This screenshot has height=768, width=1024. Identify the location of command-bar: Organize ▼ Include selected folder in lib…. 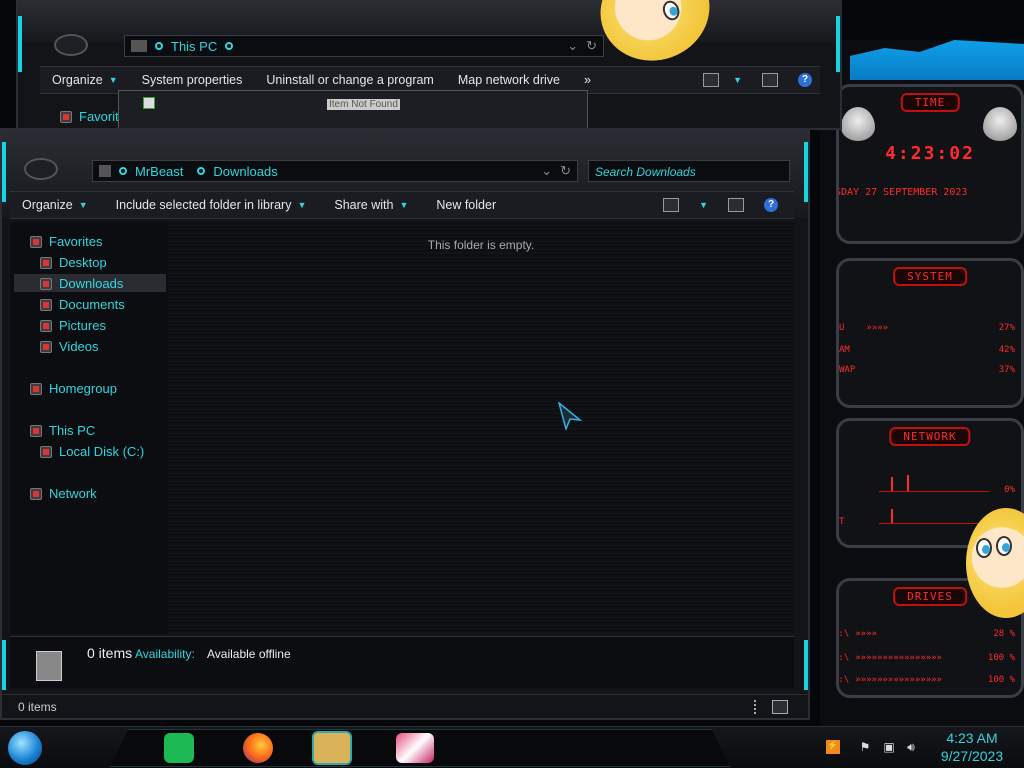
(402, 205).